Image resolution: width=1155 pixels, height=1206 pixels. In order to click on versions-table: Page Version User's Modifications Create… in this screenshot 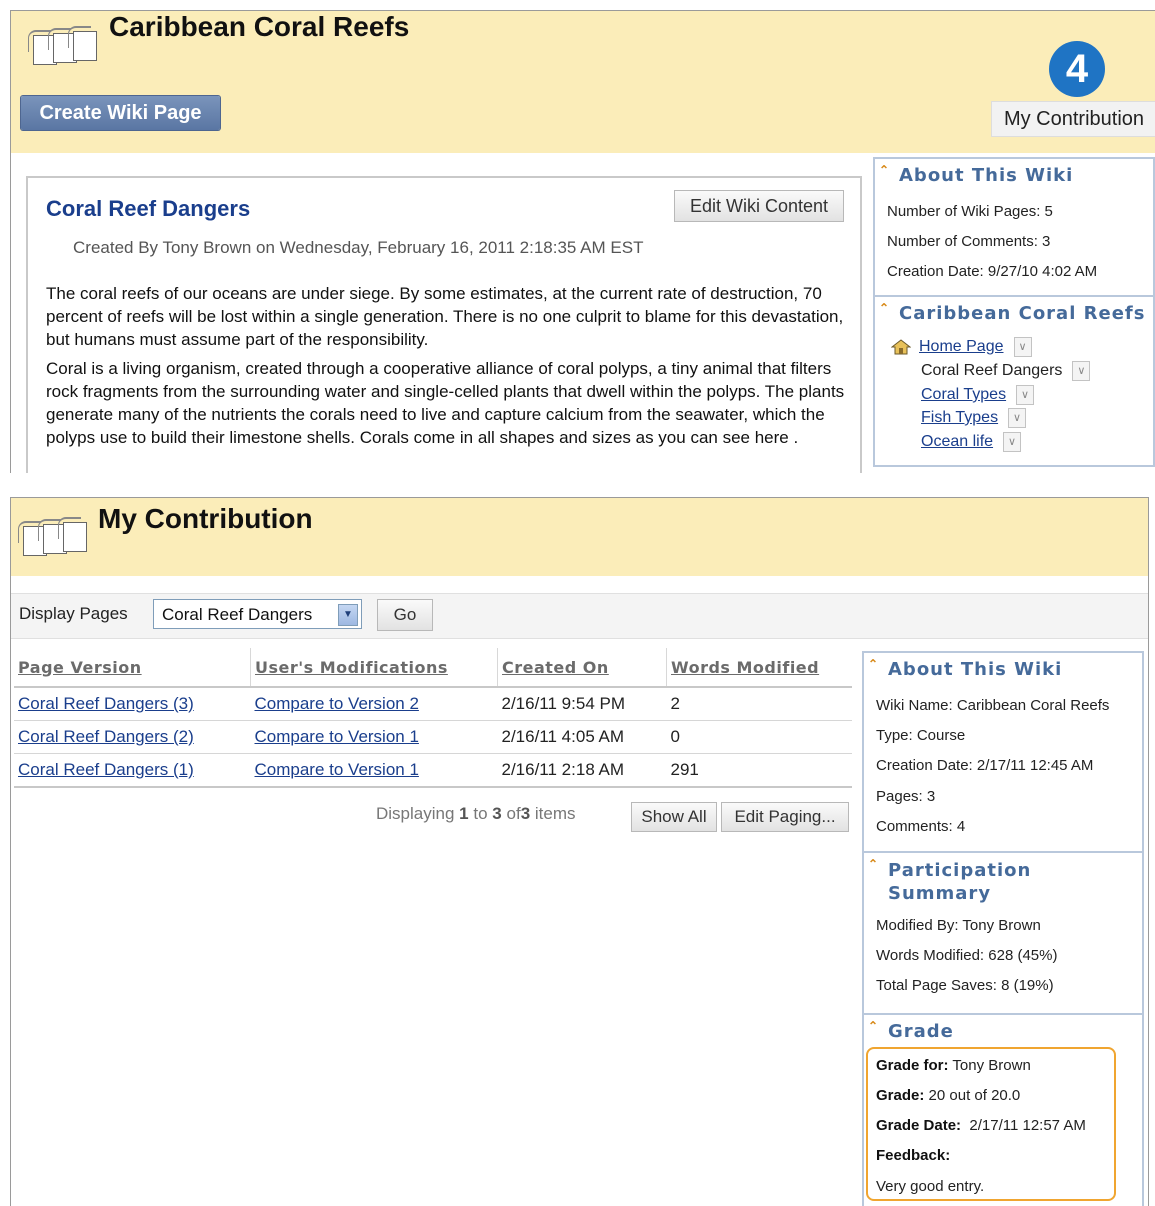, I will do `click(433, 718)`.